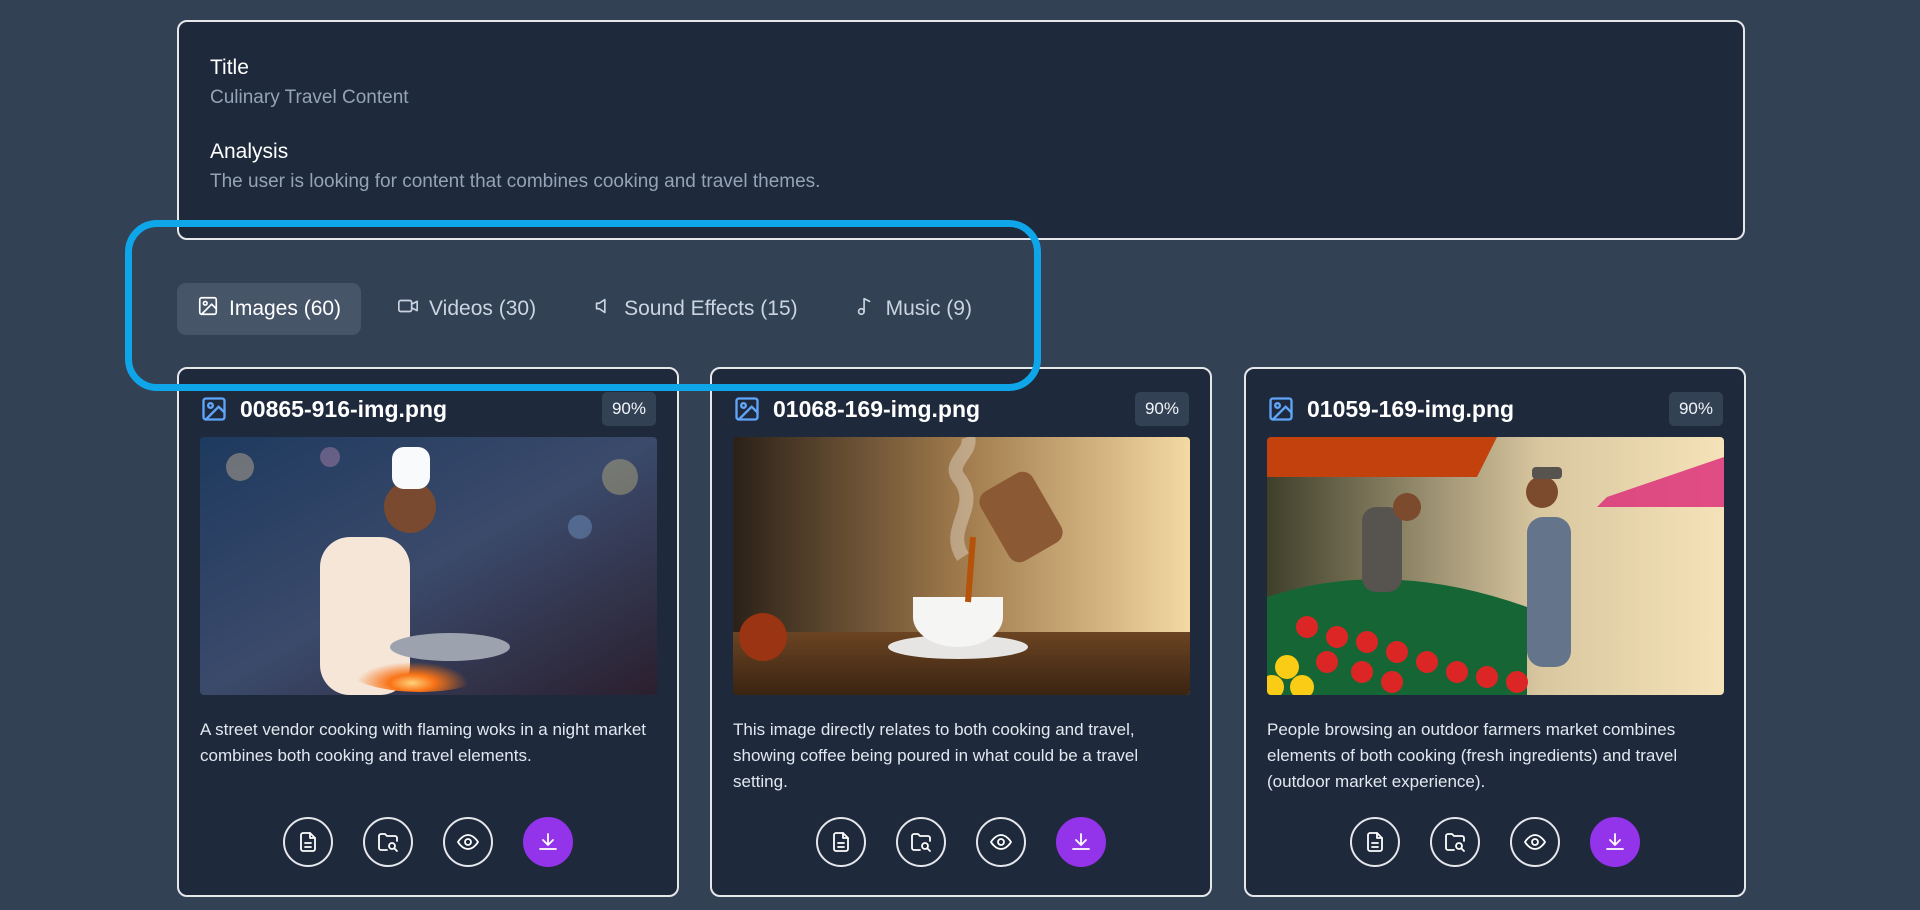  I want to click on card-filename: 01059-169-img.png, so click(1411, 408).